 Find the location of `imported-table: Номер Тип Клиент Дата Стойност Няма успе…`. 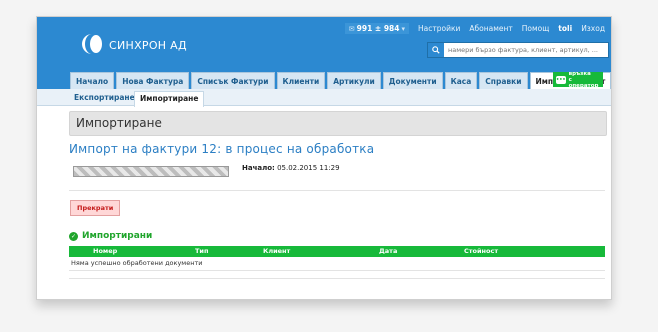

imported-table: Номер Тип Клиент Дата Стойност Няма успе… is located at coordinates (337, 258).